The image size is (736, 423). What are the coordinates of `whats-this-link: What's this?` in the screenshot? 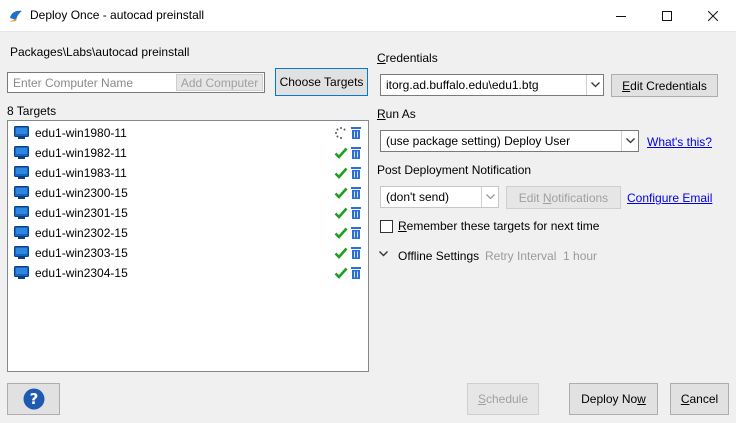 It's located at (679, 142).